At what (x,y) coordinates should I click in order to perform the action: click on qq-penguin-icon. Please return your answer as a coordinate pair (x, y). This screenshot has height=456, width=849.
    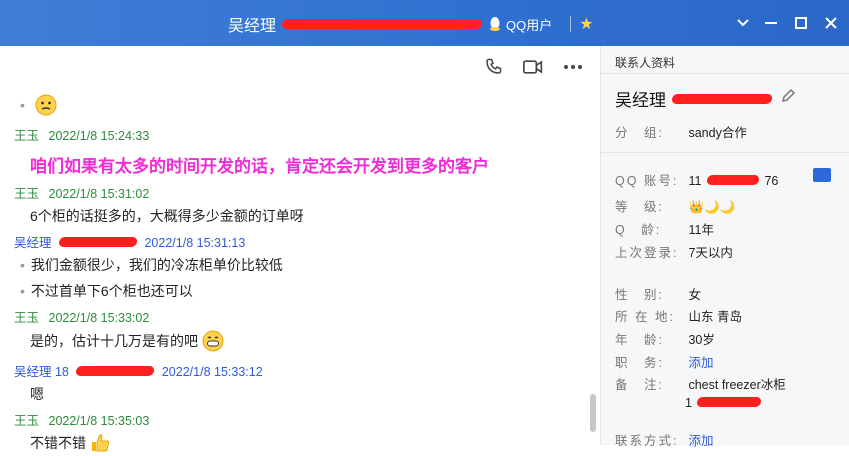
    Looking at the image, I should click on (495, 24).